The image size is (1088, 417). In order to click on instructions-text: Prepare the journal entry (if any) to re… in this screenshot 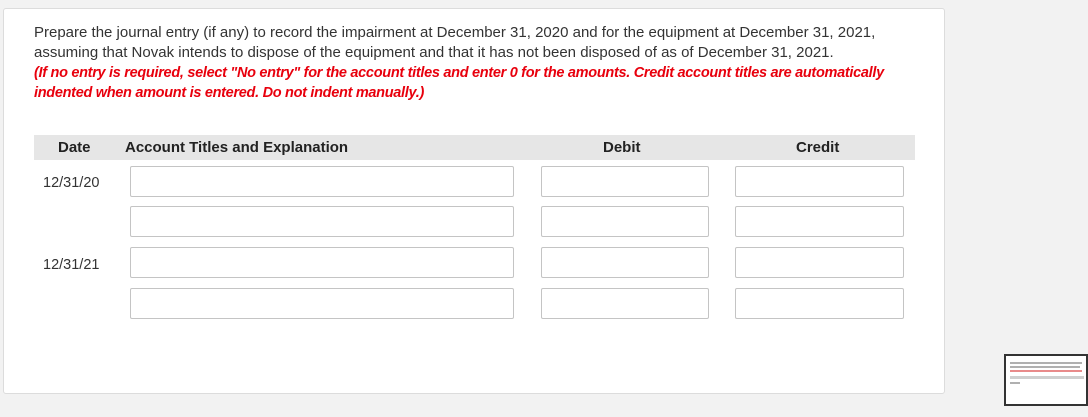, I will do `click(455, 42)`.